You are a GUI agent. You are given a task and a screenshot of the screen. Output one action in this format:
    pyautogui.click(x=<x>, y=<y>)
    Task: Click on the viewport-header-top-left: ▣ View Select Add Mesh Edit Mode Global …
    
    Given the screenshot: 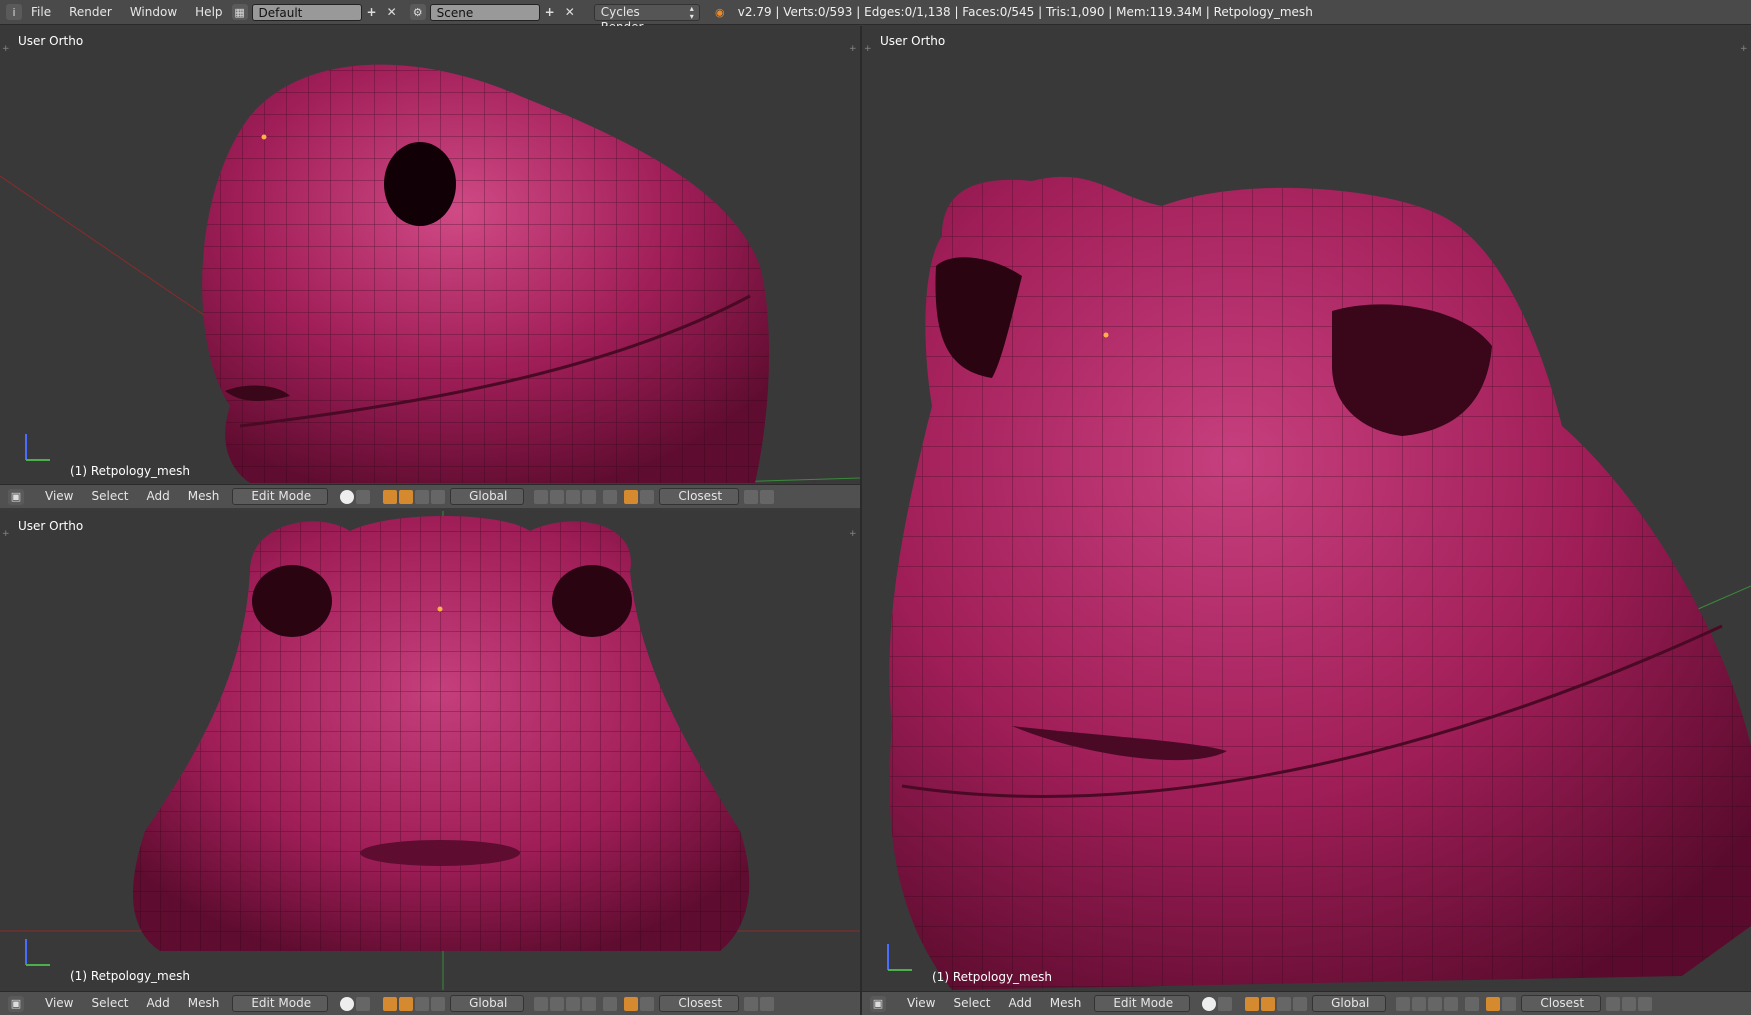 What is the action you would take?
    pyautogui.click(x=430, y=496)
    